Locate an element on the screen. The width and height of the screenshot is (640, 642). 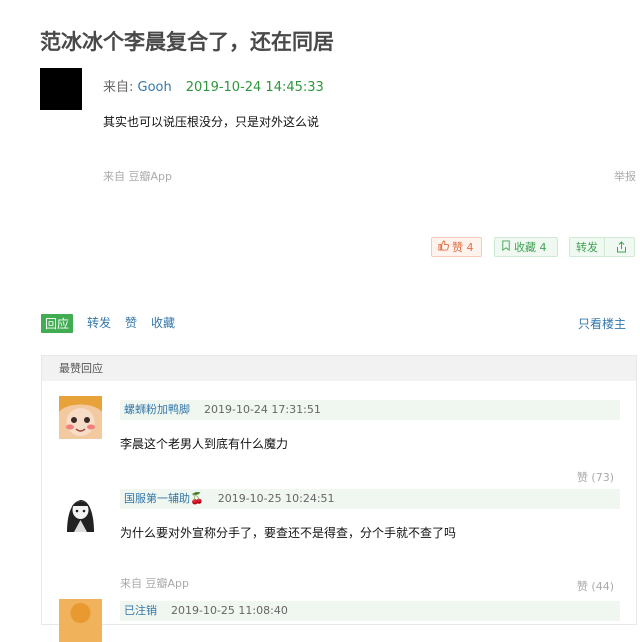
collect-label: 收藏 4 is located at coordinates (530, 247).